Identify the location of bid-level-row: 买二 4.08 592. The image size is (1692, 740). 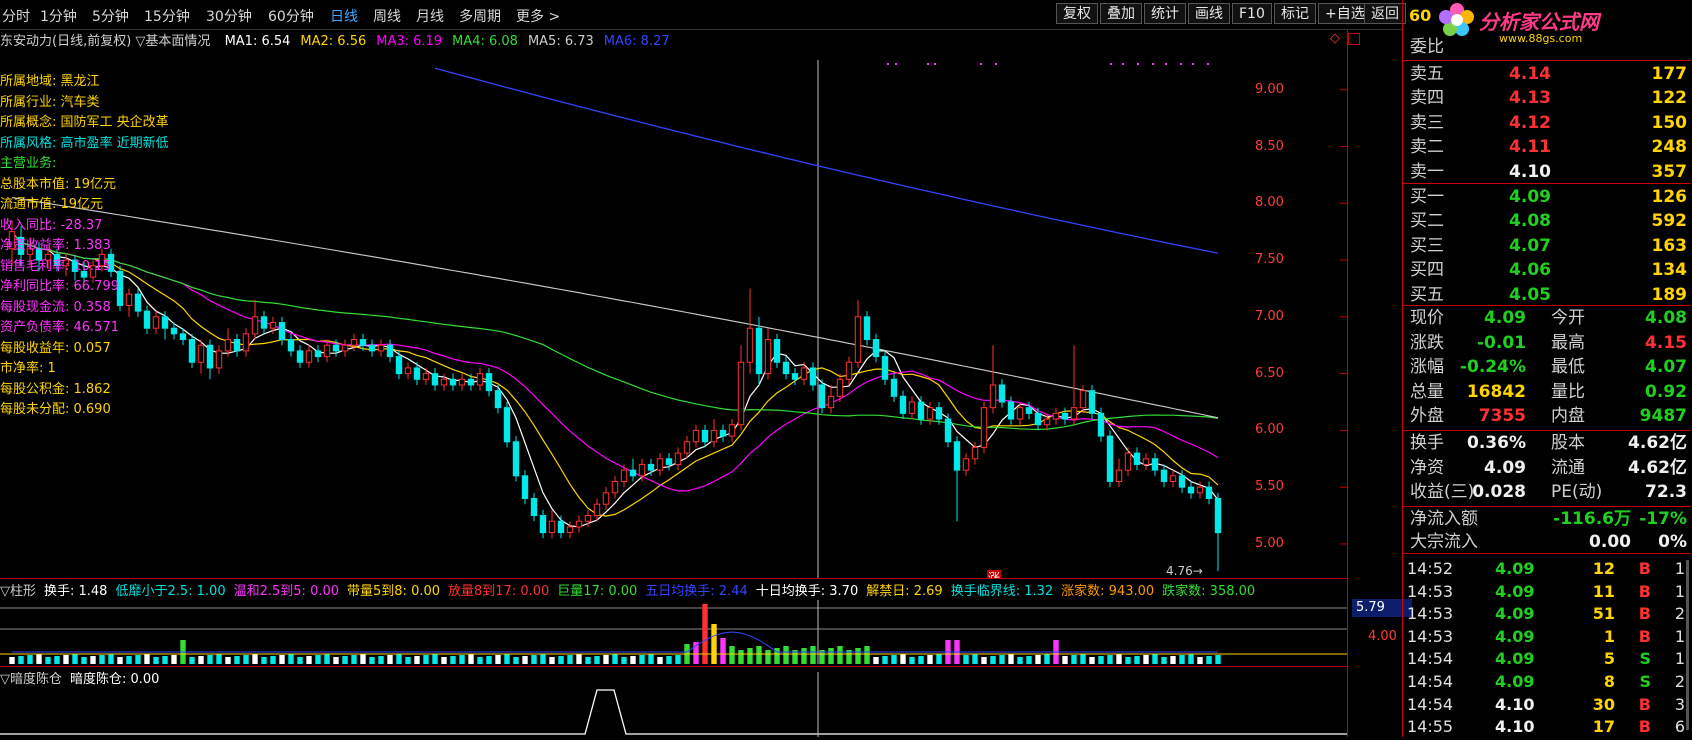
(1547, 221).